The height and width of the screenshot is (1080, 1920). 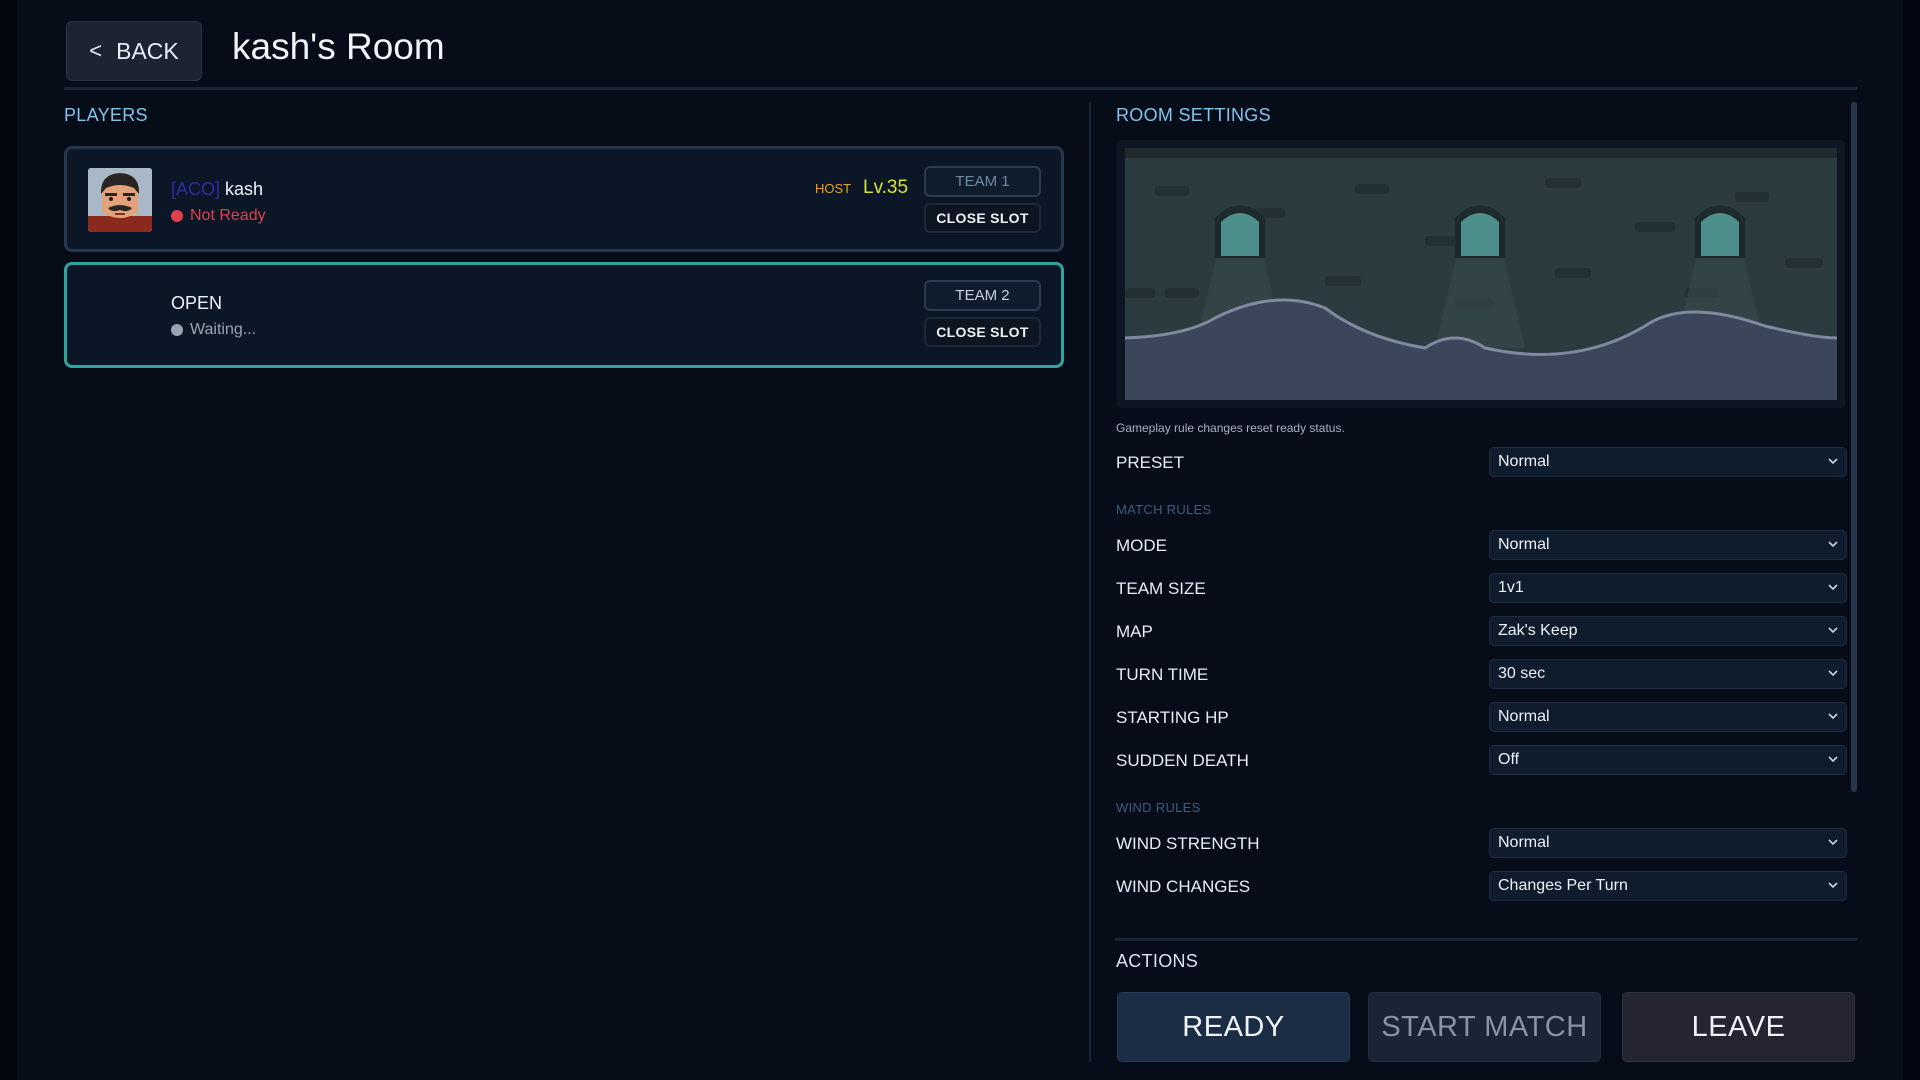 I want to click on wind-strength-select: Normal, so click(x=1668, y=843).